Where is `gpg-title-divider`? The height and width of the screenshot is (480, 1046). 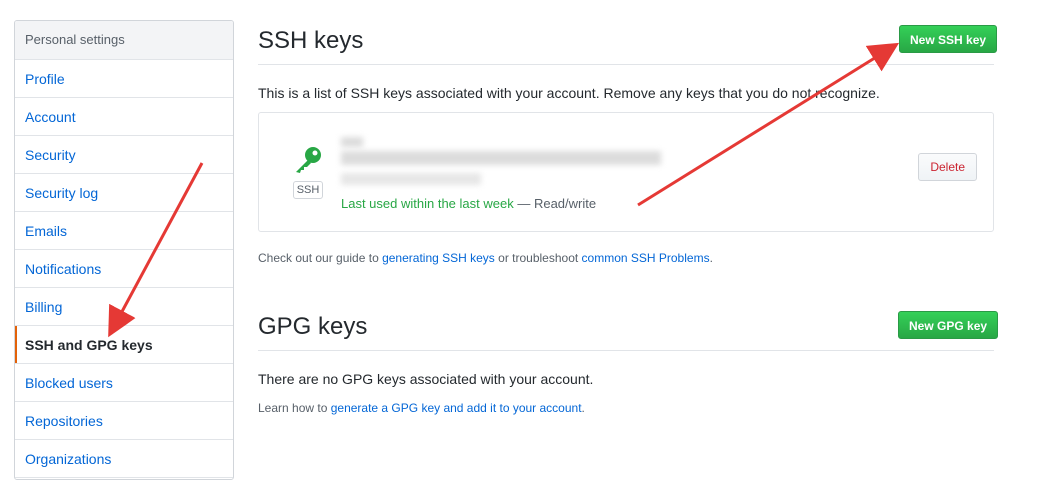
gpg-title-divider is located at coordinates (626, 350).